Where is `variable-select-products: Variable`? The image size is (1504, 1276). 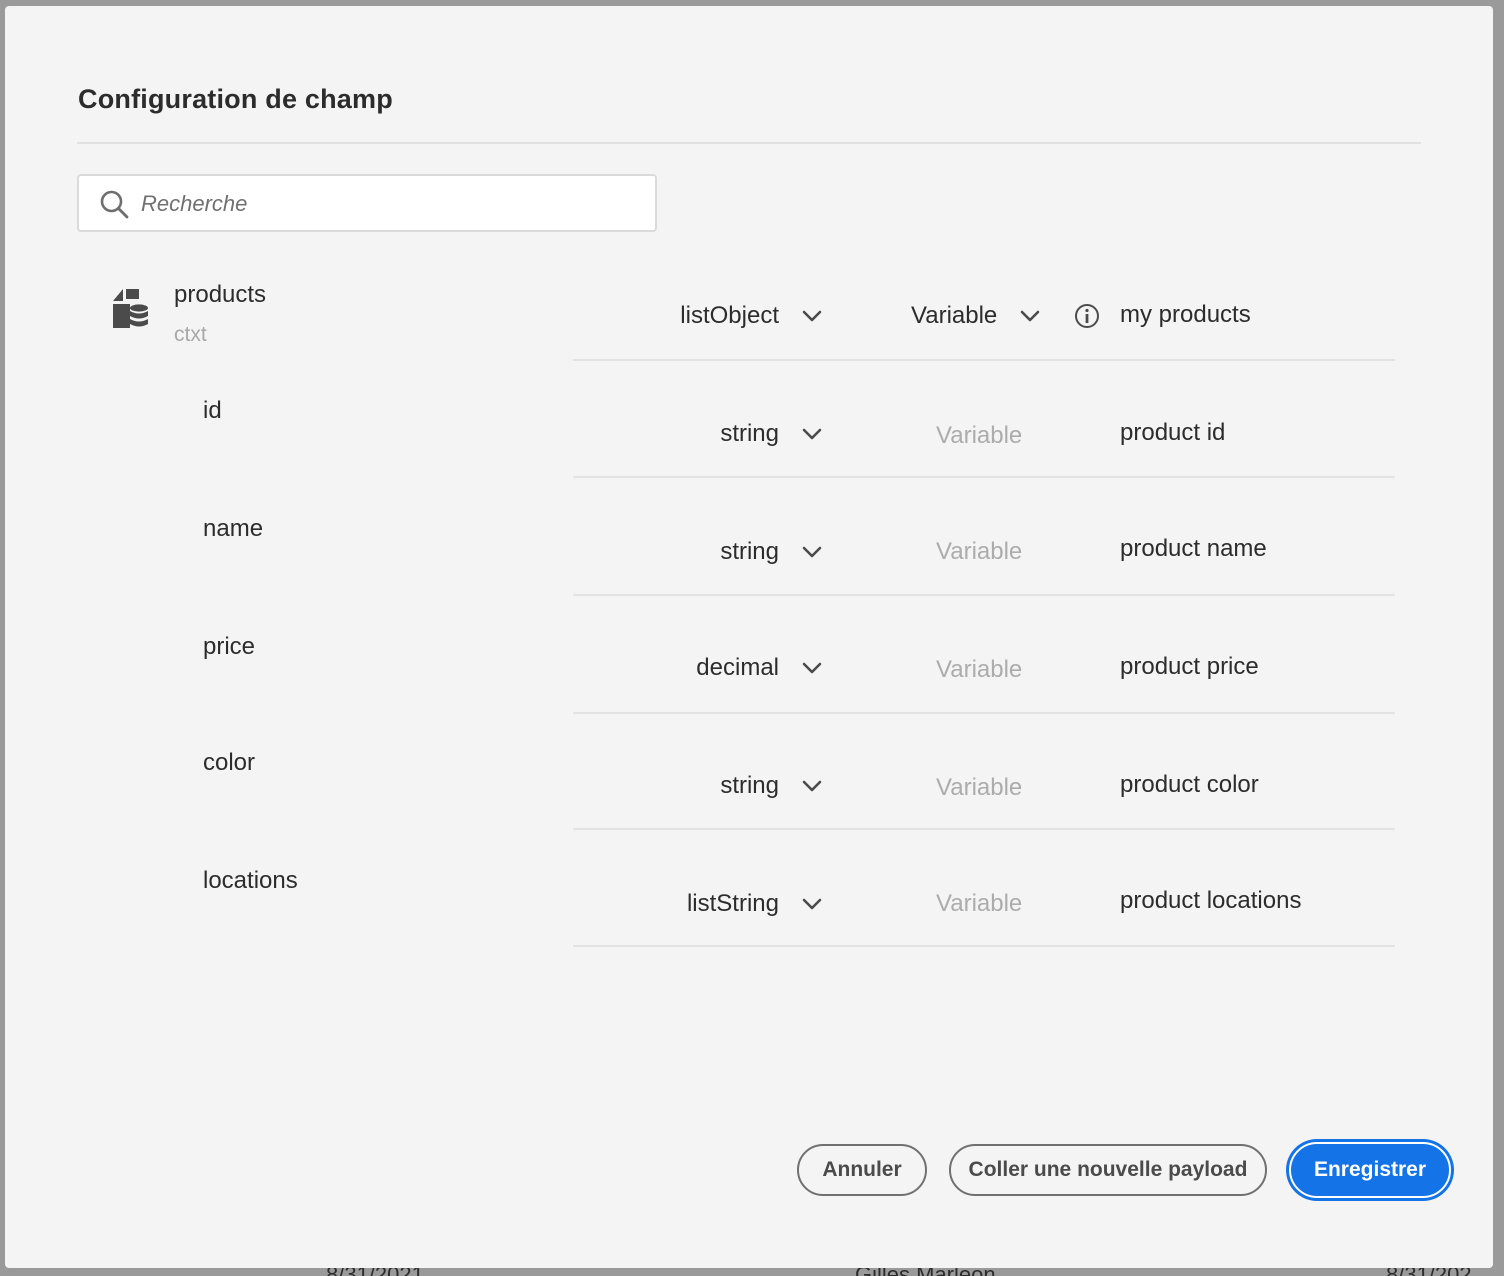 variable-select-products: Variable is located at coordinates (976, 316).